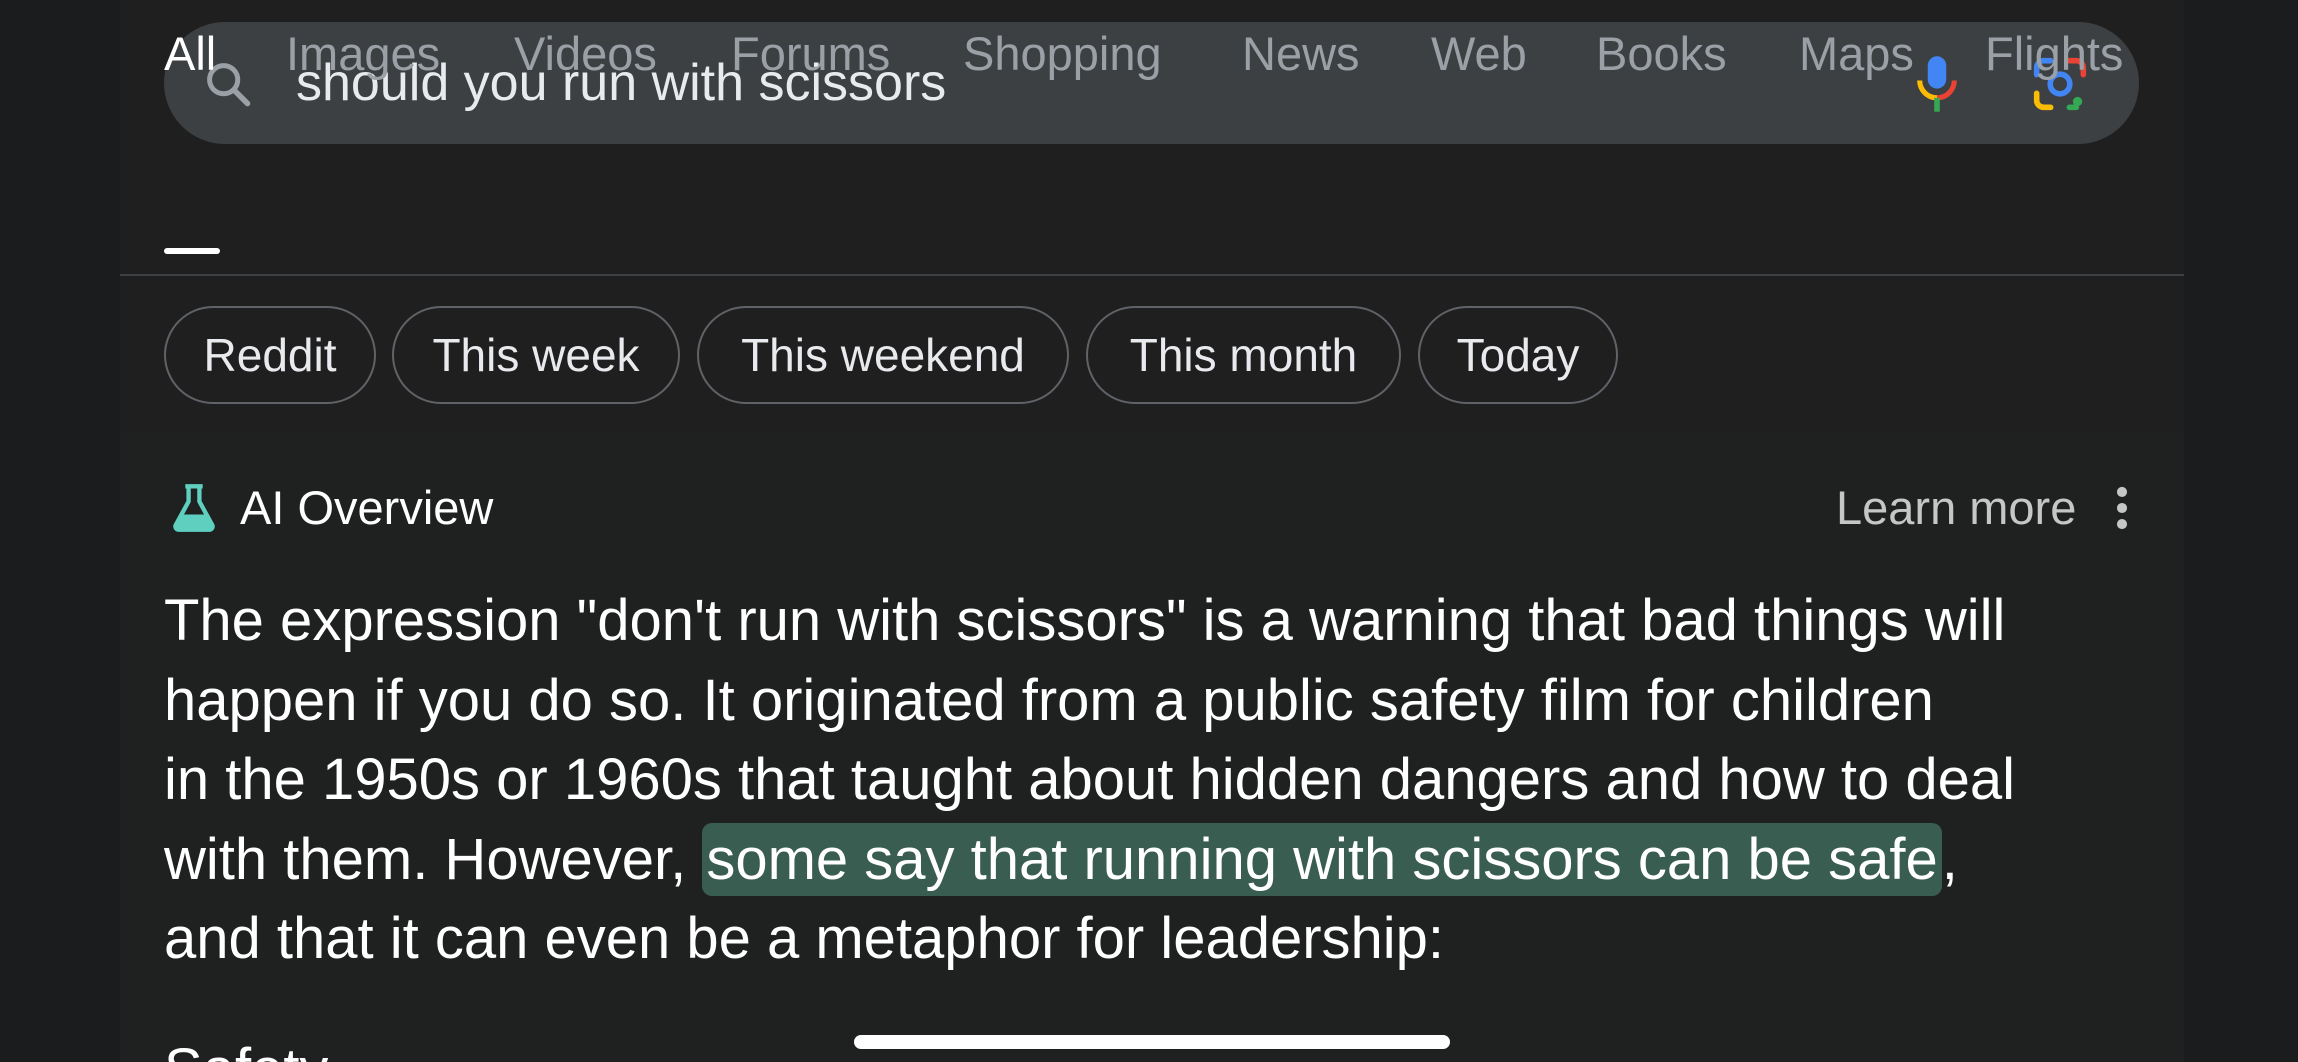 The image size is (2298, 1062). Describe the element at coordinates (270, 355) in the screenshot. I see `chip-reddit: Reddit` at that location.